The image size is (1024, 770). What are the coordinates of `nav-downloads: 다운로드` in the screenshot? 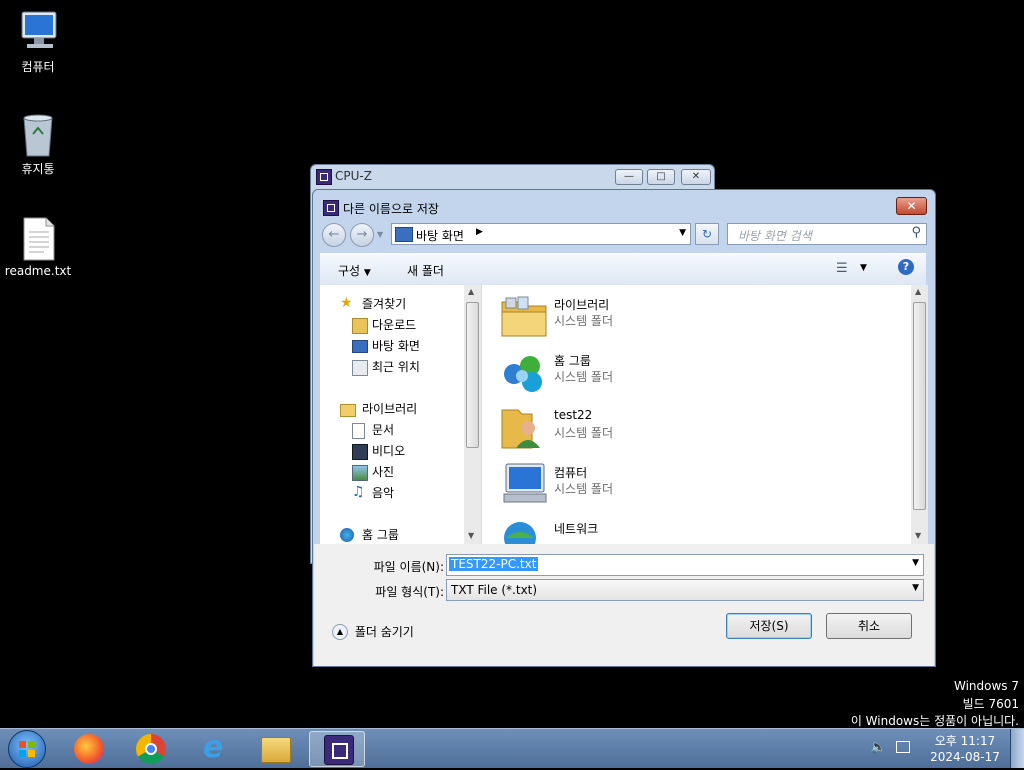 It's located at (384, 325).